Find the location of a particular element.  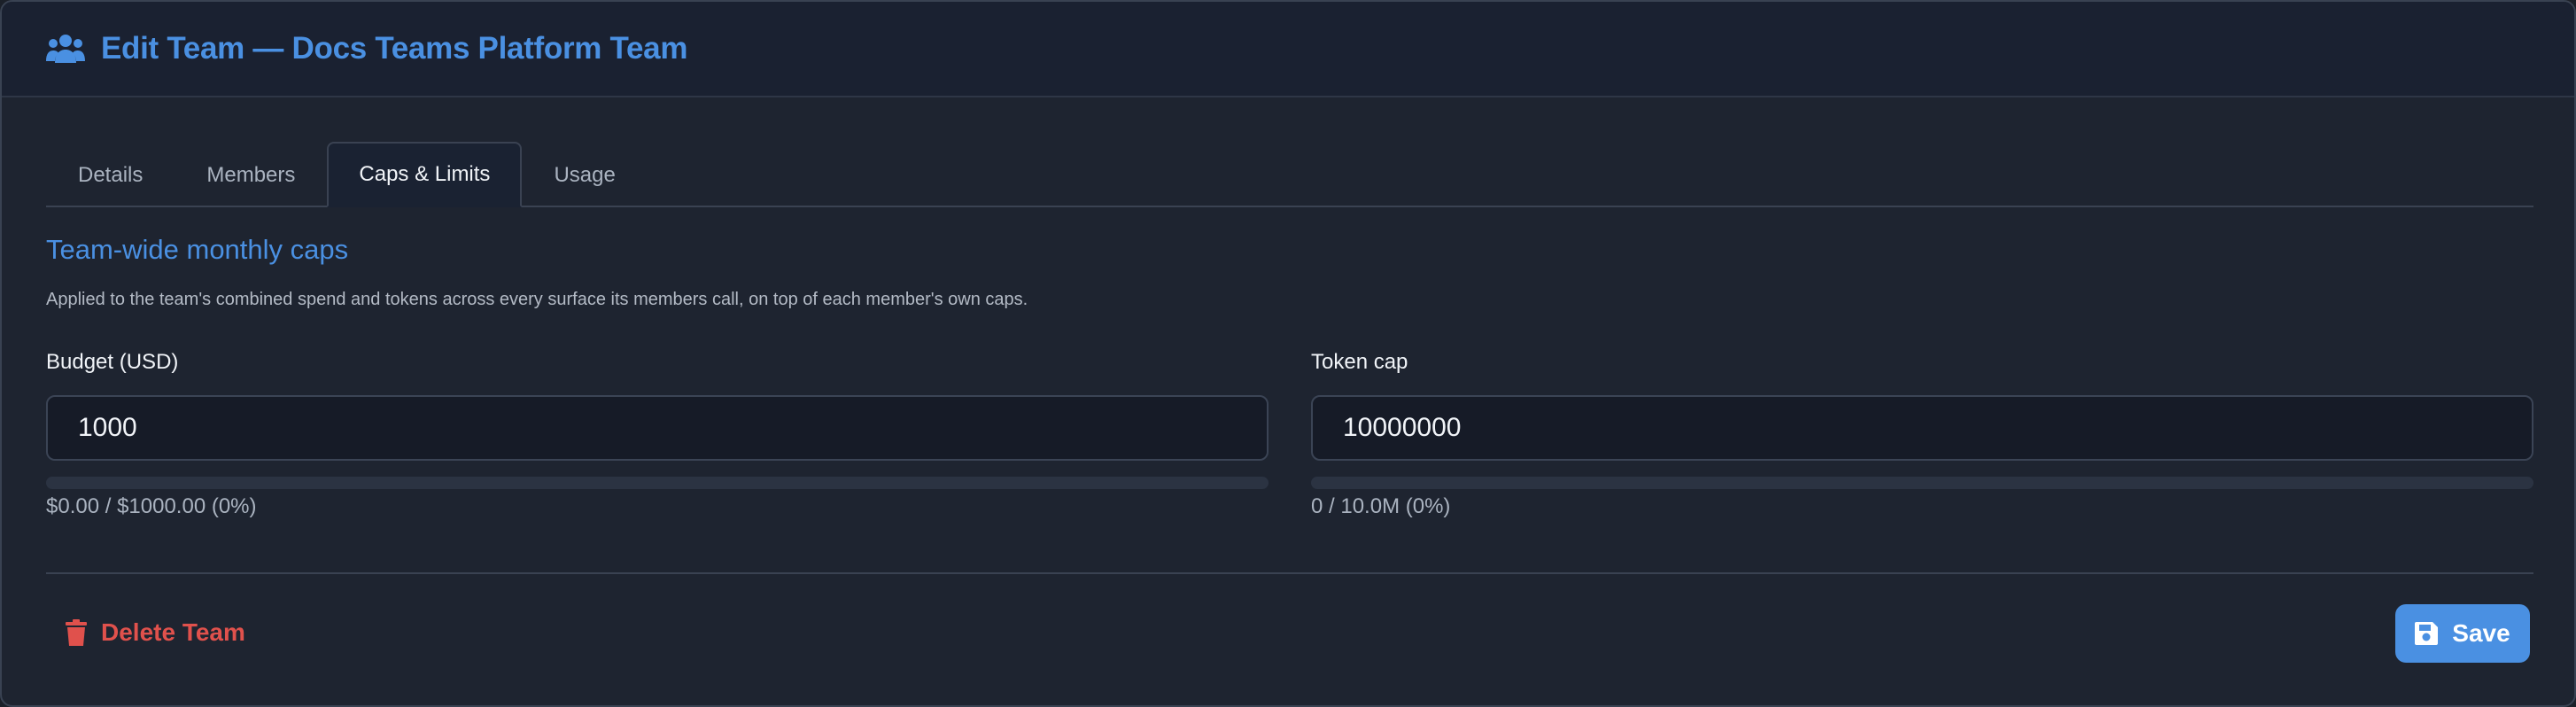

token-cap-field: Token cap 0 / 10.0M (0%) is located at coordinates (1922, 433).